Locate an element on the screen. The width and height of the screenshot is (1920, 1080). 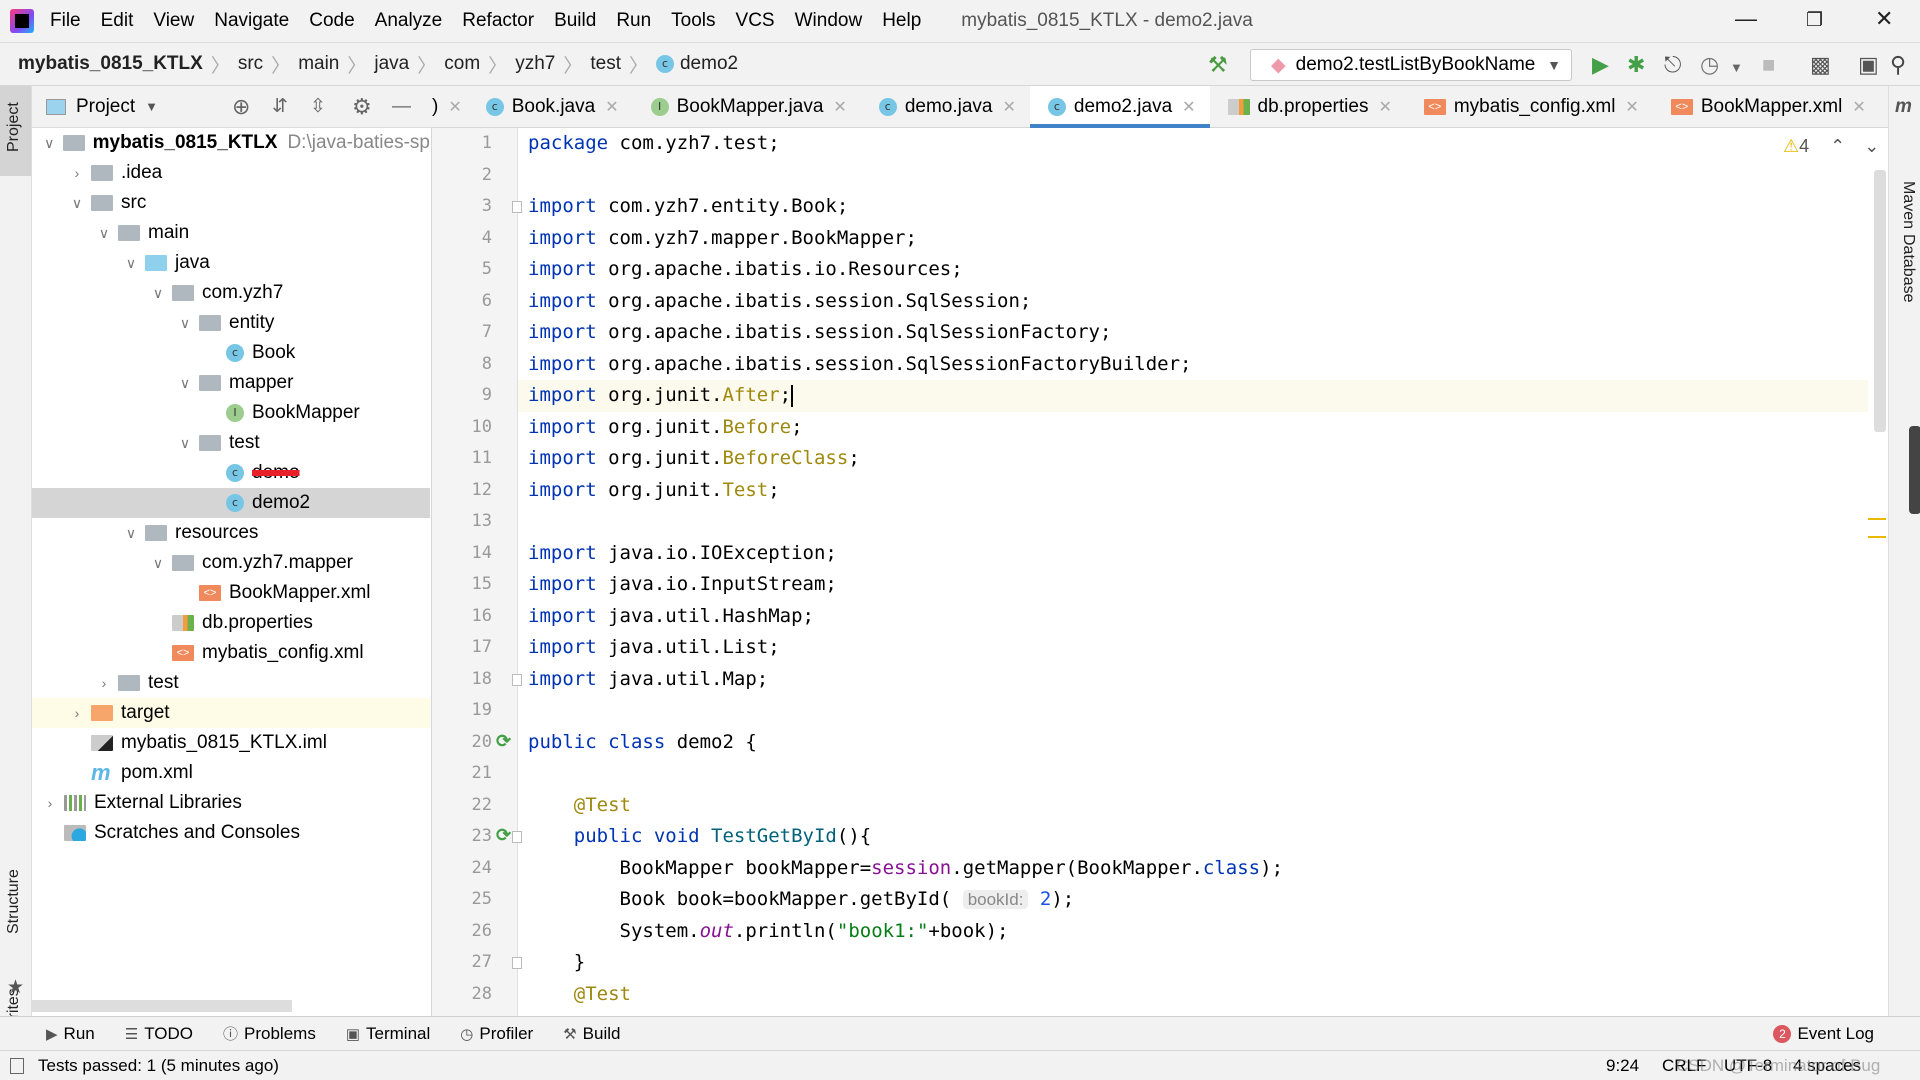
code-line: import org.junit.Test; is located at coordinates (1193, 491).